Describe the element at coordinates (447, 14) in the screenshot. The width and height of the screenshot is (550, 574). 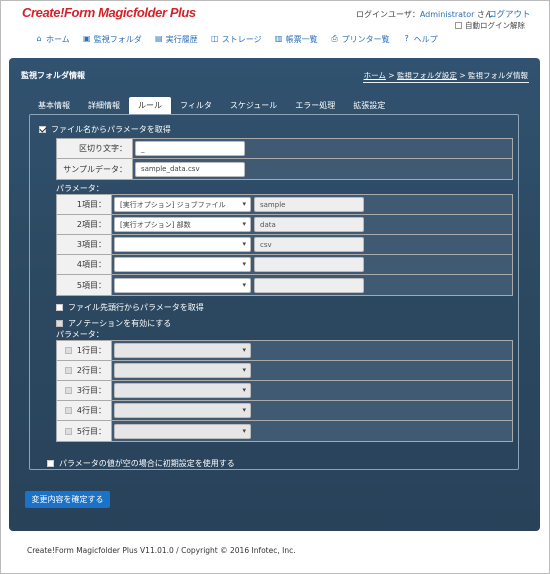
I see `login-user-name: Administrator` at that location.